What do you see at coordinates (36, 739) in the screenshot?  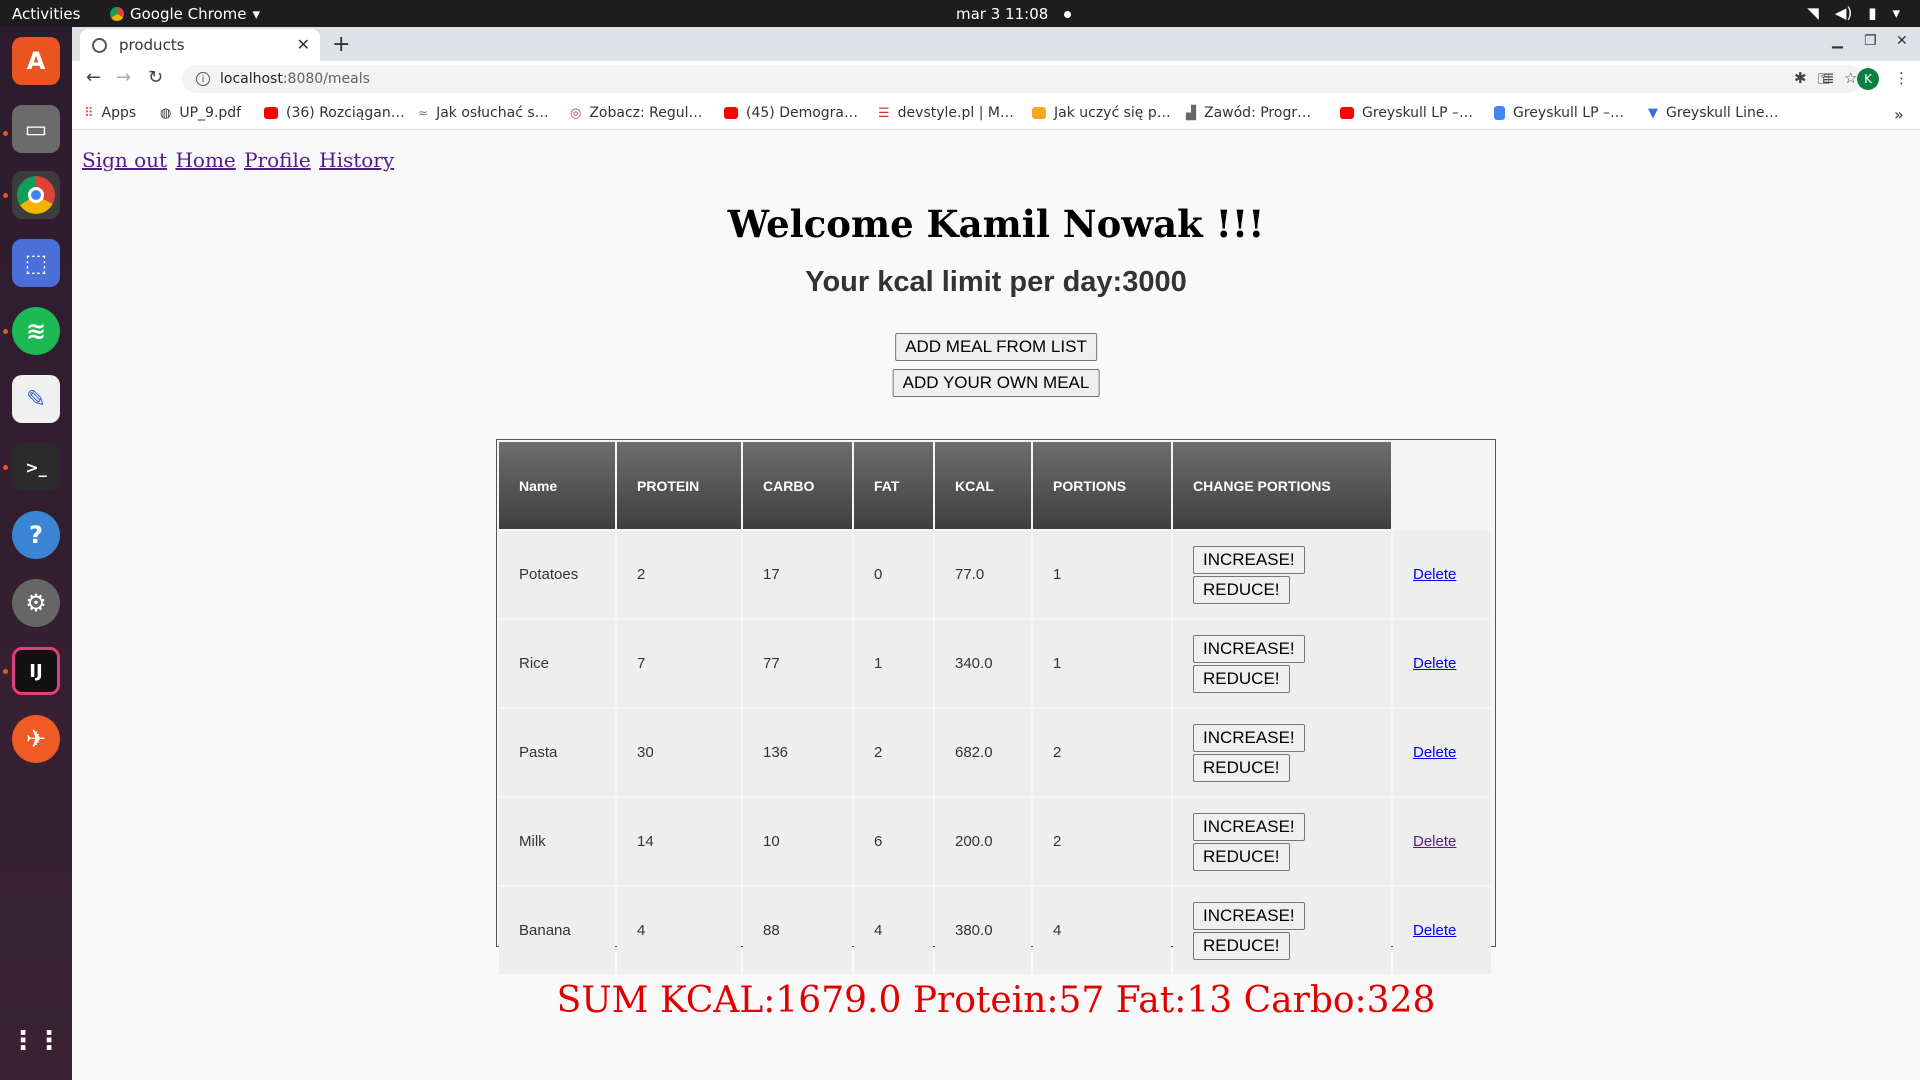 I see `postman-icon: ✈` at bounding box center [36, 739].